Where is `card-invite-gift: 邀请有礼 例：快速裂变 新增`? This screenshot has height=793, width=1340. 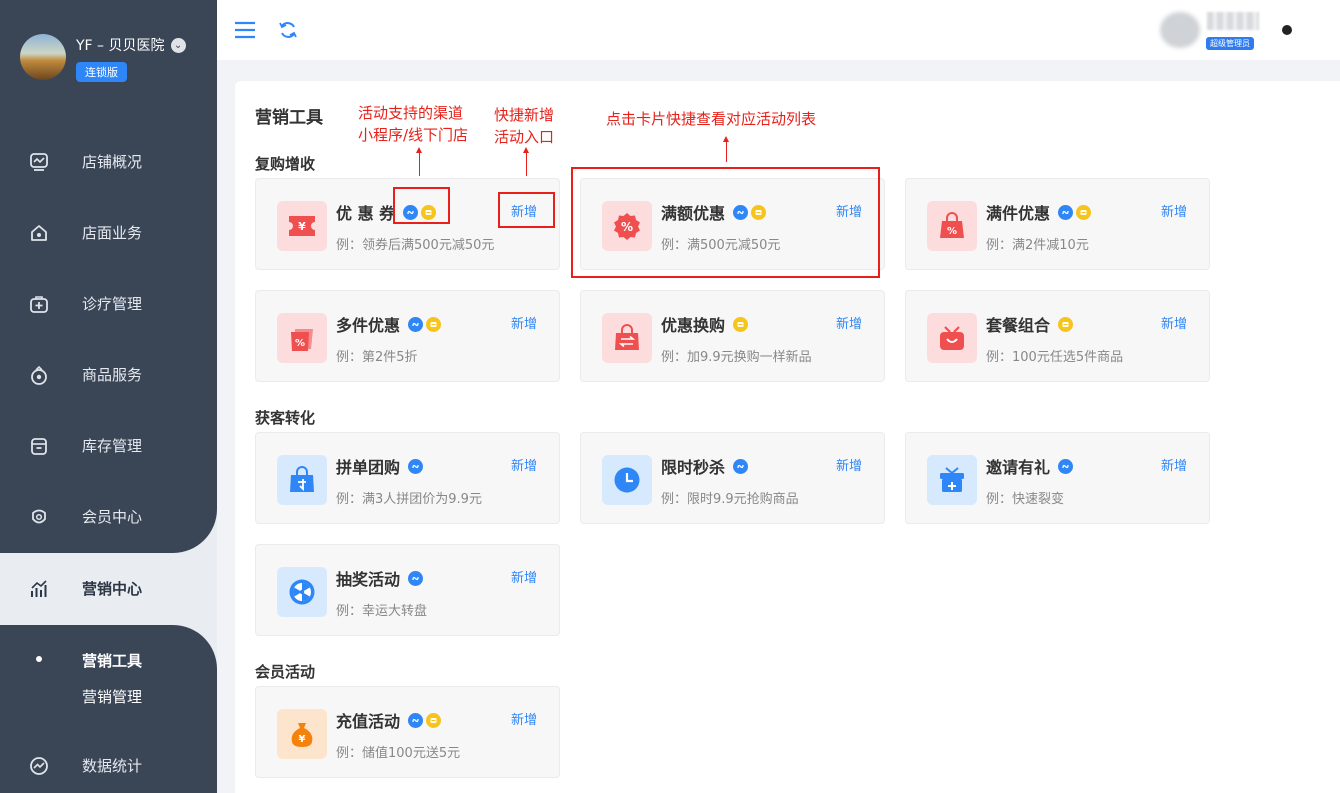 card-invite-gift: 邀请有礼 例：快速裂变 新增 is located at coordinates (1057, 478).